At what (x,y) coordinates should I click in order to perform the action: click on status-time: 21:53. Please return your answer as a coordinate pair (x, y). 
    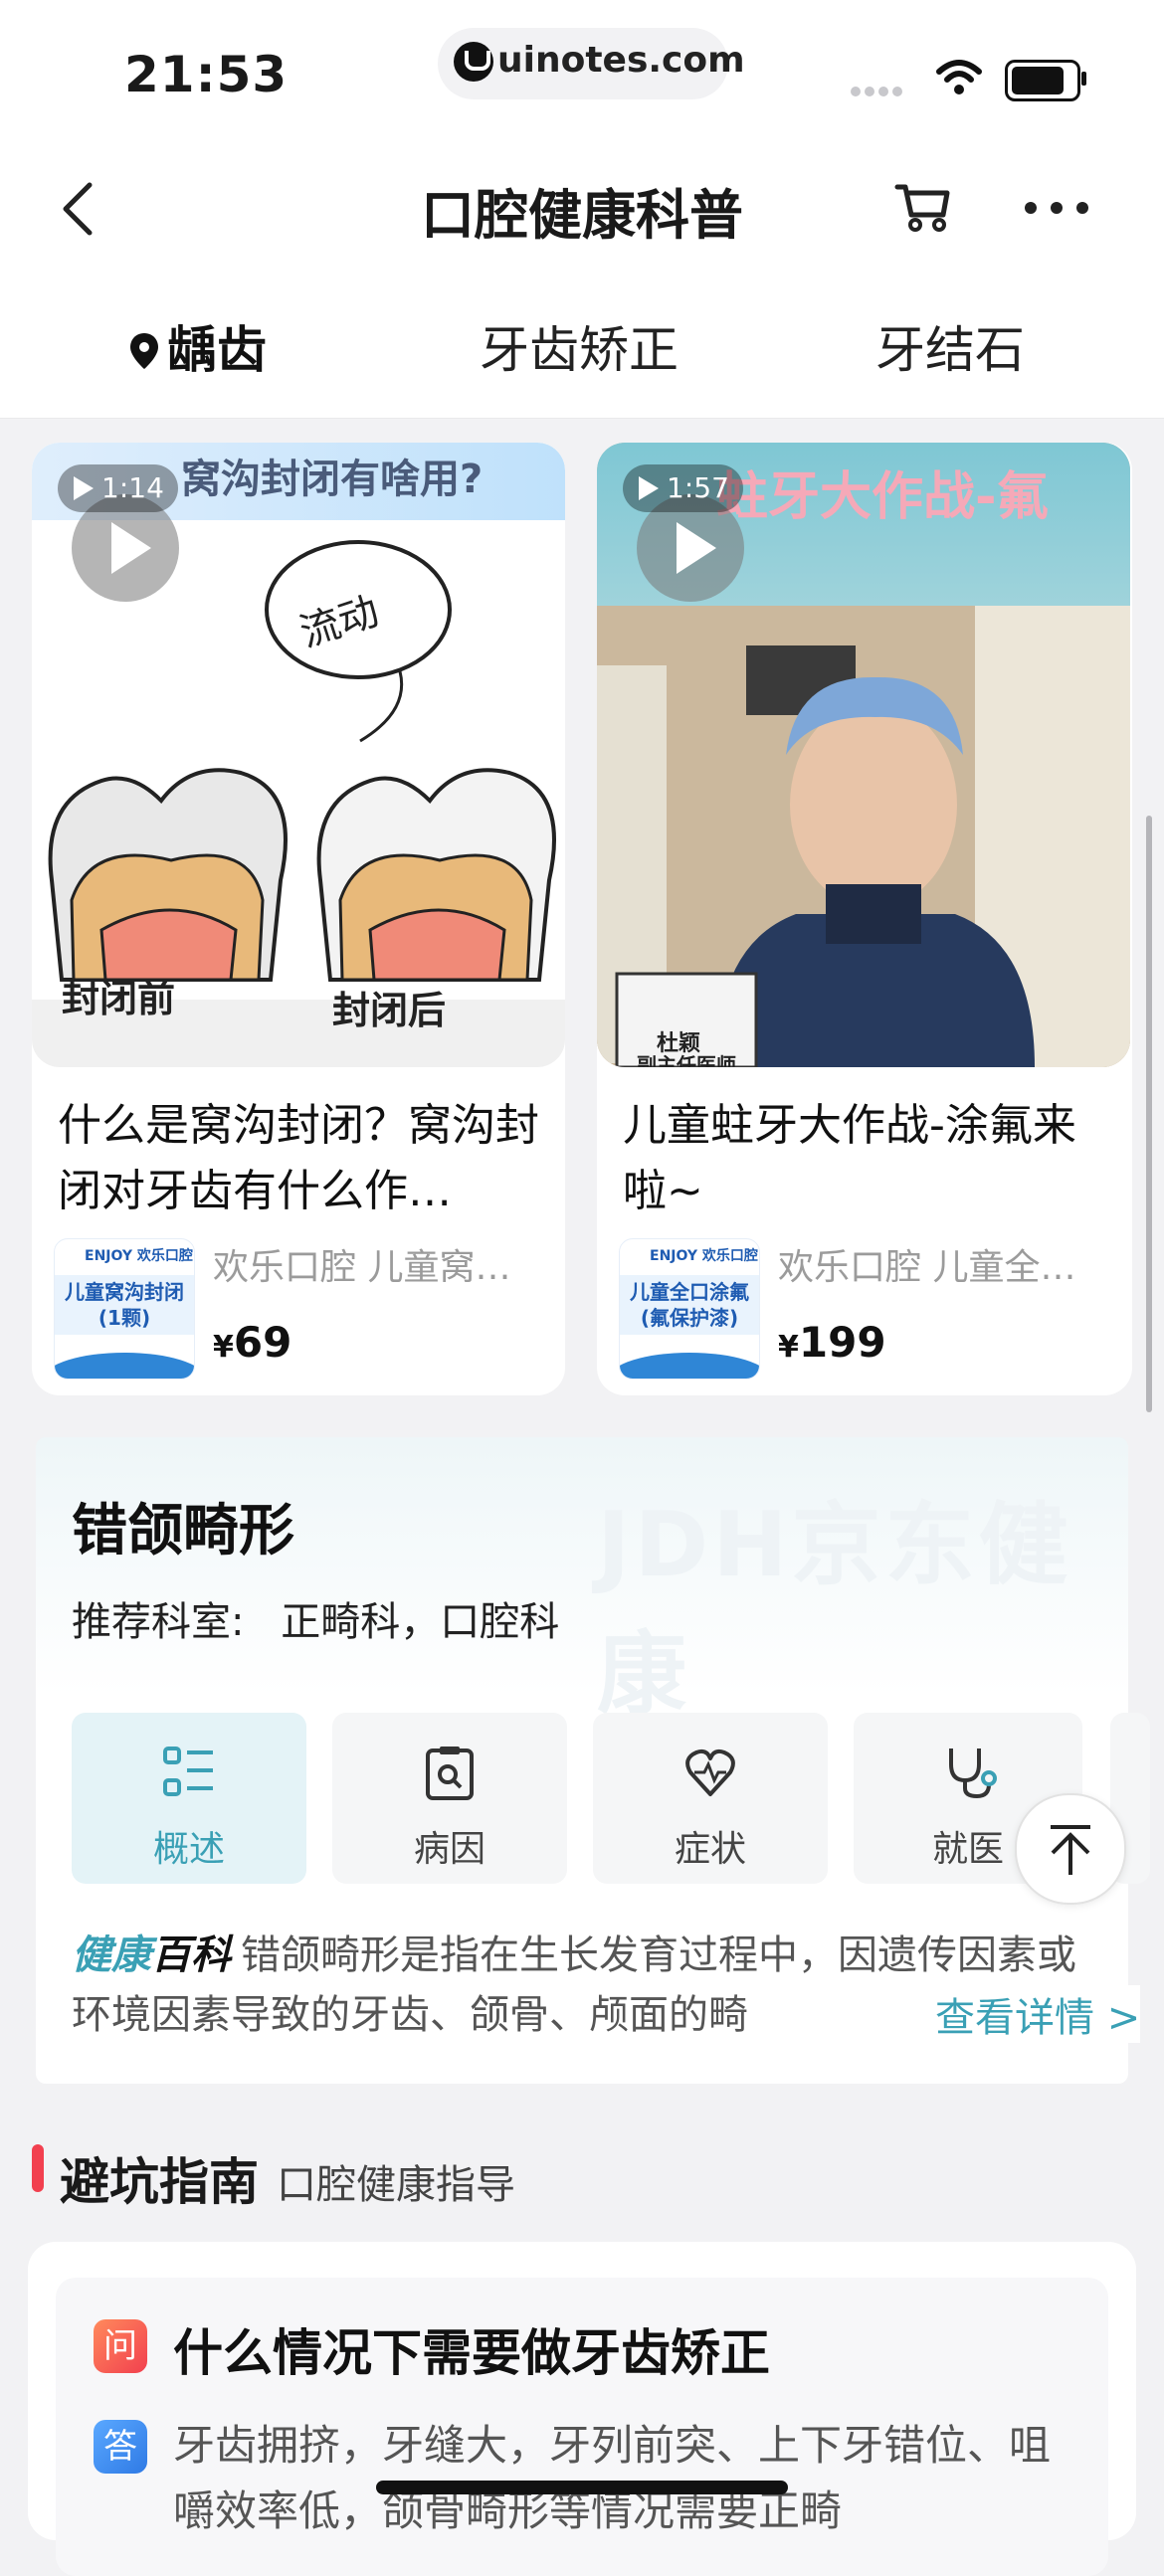
    Looking at the image, I should click on (206, 74).